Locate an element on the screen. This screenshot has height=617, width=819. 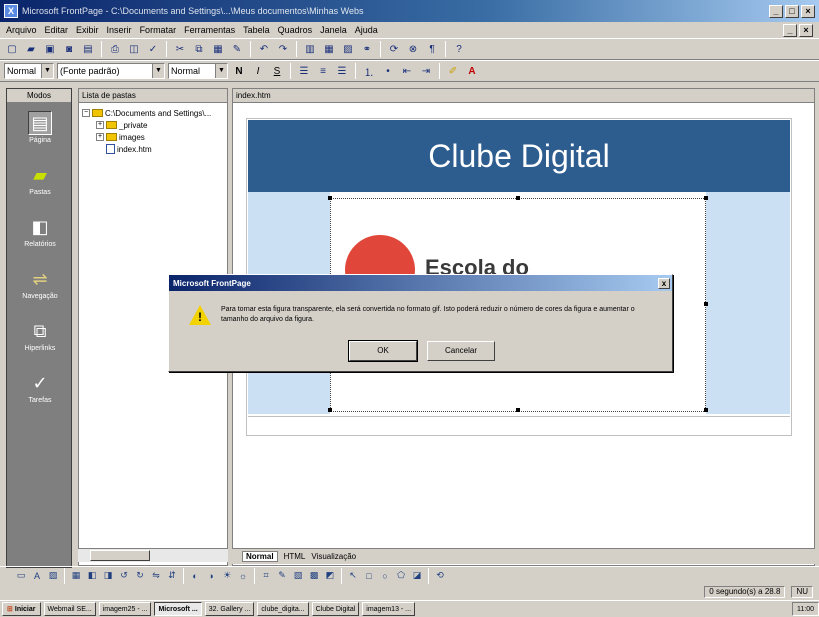
insert-table-icon: ▦ is located at coordinates (329, 49).